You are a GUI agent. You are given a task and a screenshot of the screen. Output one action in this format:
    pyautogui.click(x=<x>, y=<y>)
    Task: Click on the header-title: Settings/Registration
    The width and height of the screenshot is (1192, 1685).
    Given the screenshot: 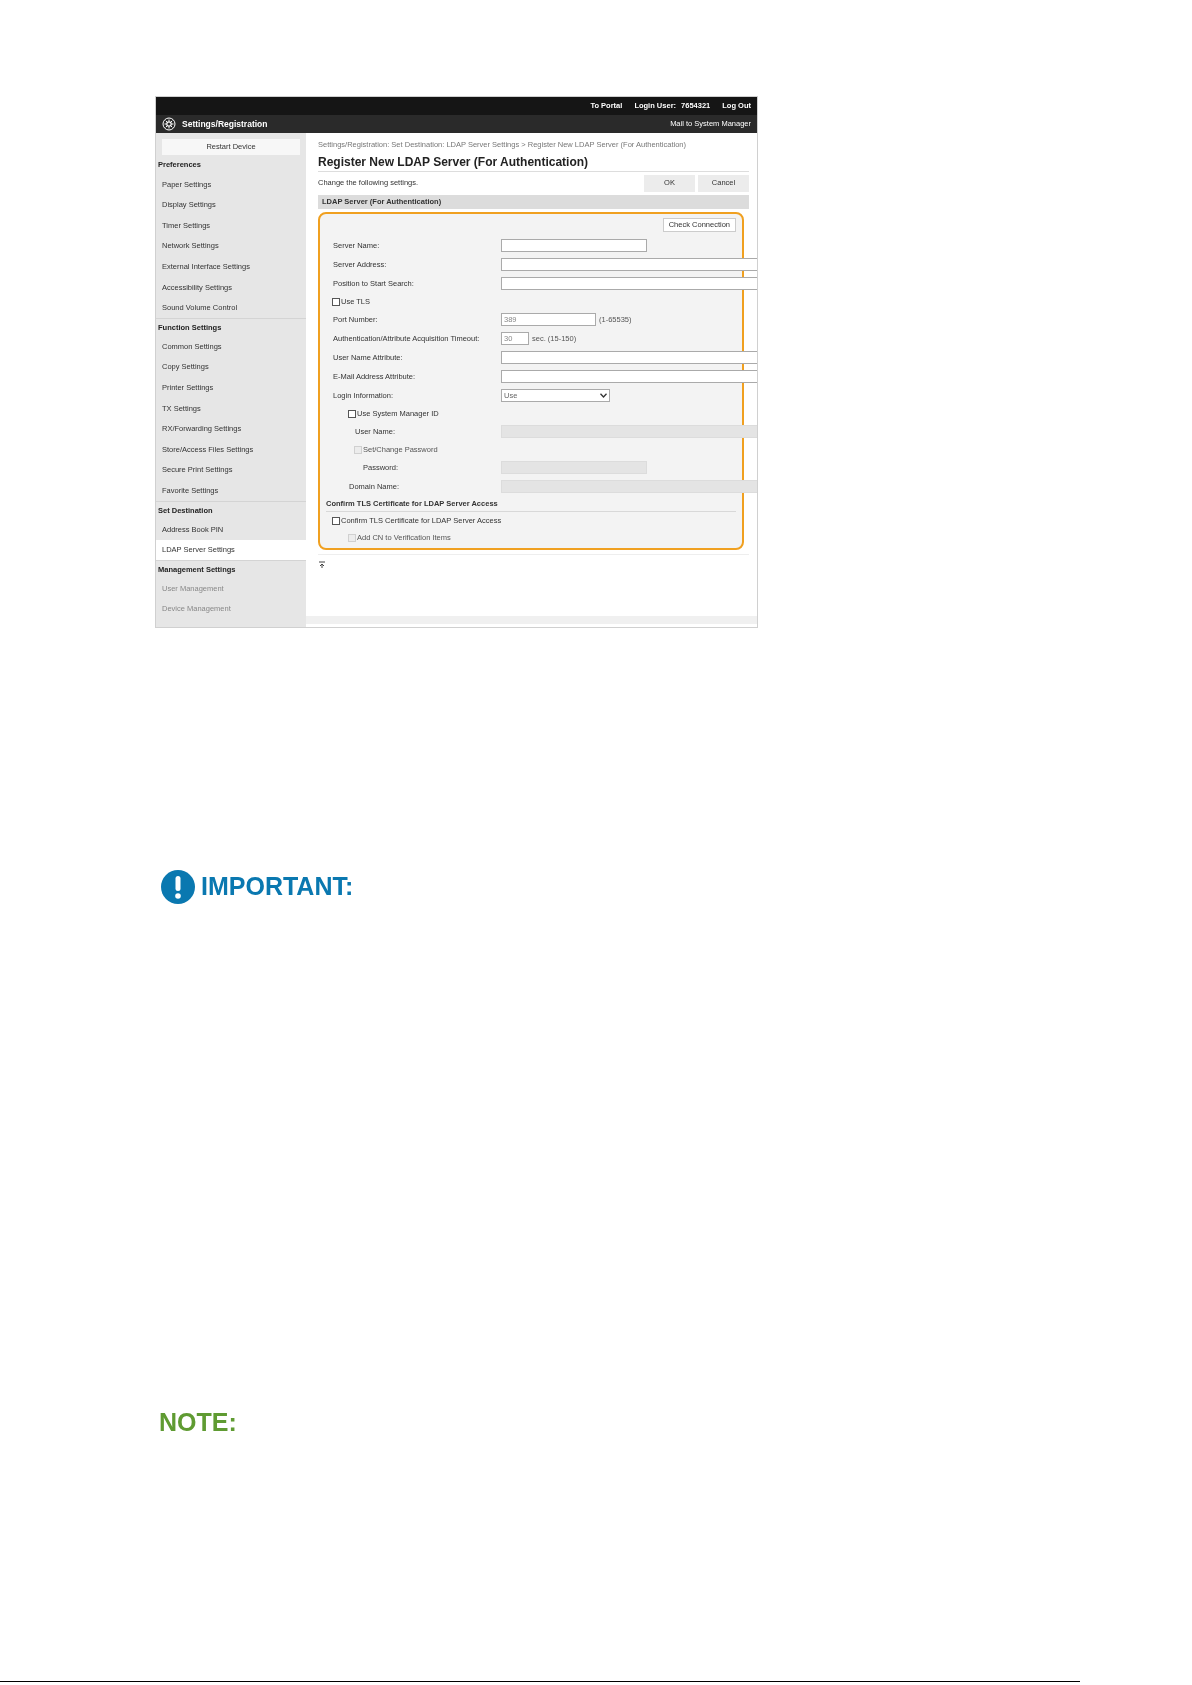 What is the action you would take?
    pyautogui.click(x=225, y=124)
    